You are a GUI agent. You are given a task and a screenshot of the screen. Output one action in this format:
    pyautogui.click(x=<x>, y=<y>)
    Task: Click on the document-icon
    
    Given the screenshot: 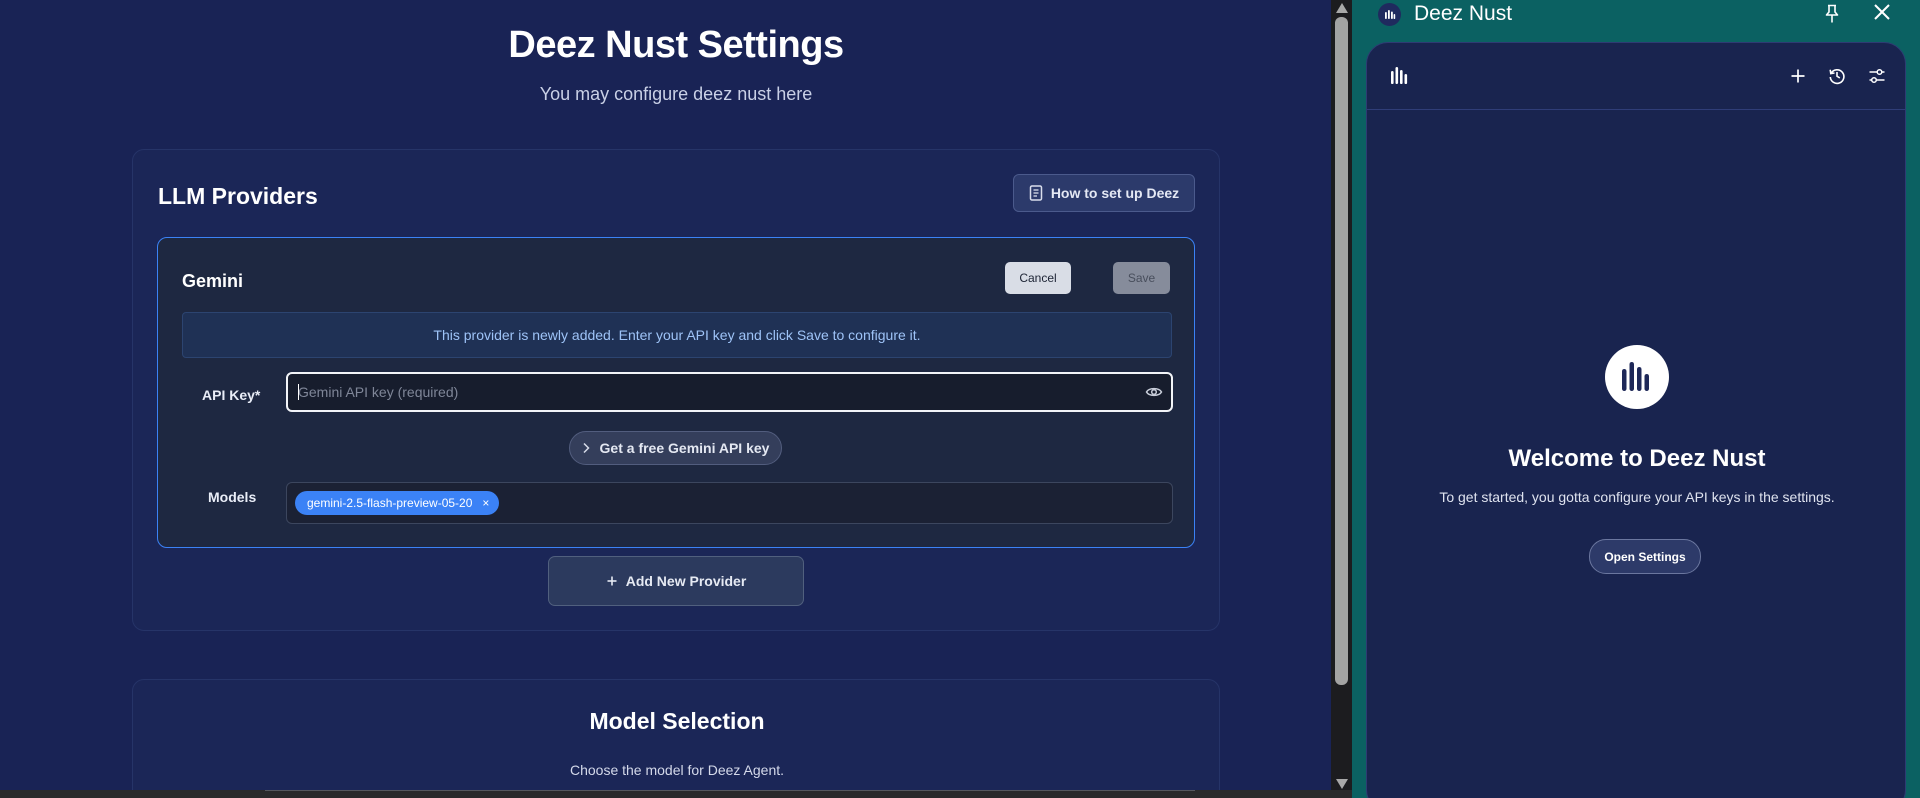 What is the action you would take?
    pyautogui.click(x=1036, y=193)
    